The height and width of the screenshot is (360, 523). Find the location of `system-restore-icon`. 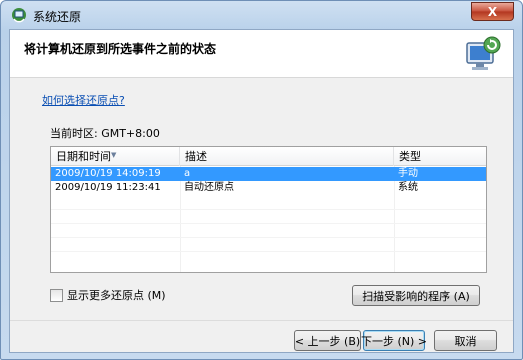

system-restore-icon is located at coordinates (19, 15).